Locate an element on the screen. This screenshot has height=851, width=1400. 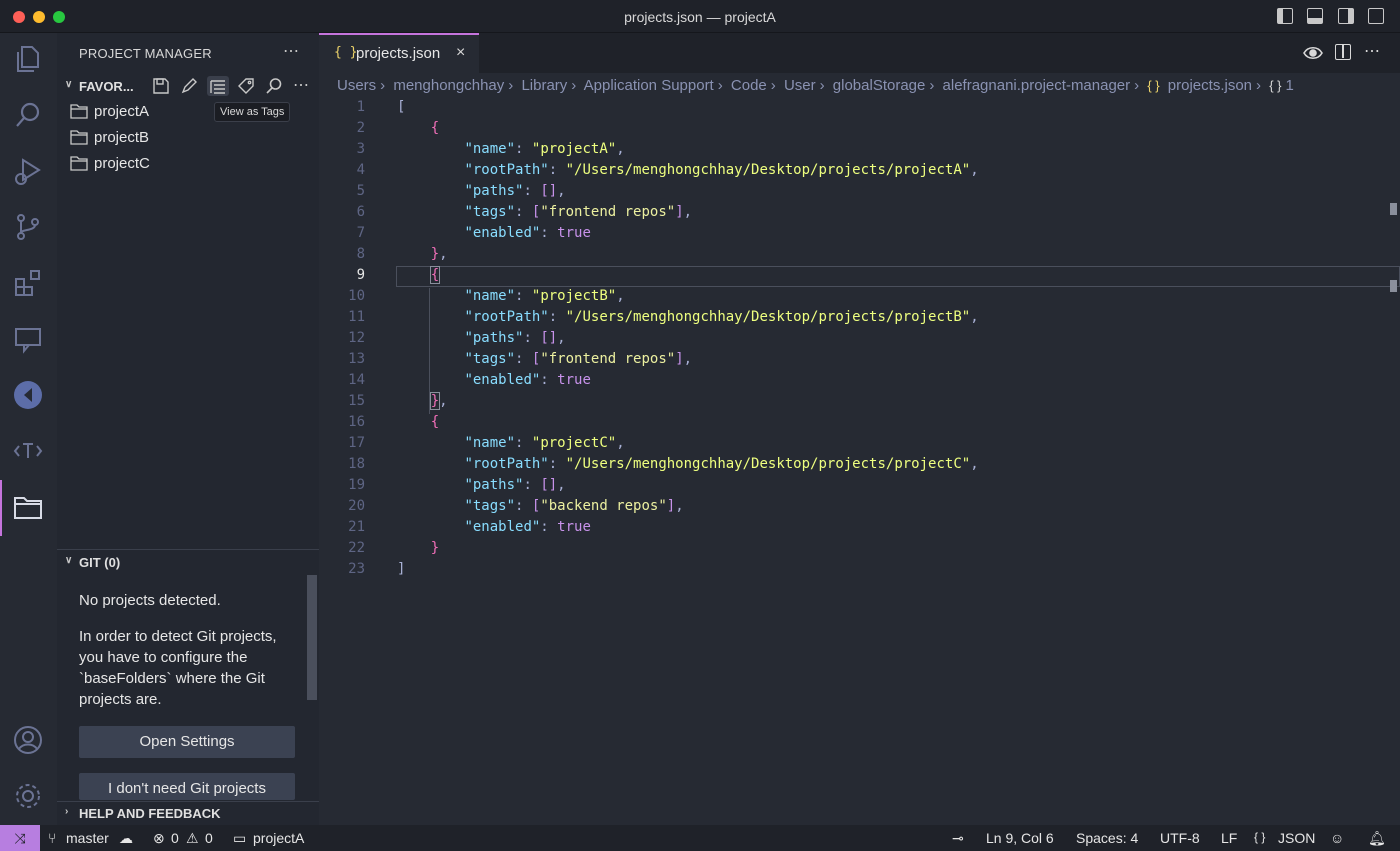
breadcrumb-item: User is located at coordinates (800, 85).